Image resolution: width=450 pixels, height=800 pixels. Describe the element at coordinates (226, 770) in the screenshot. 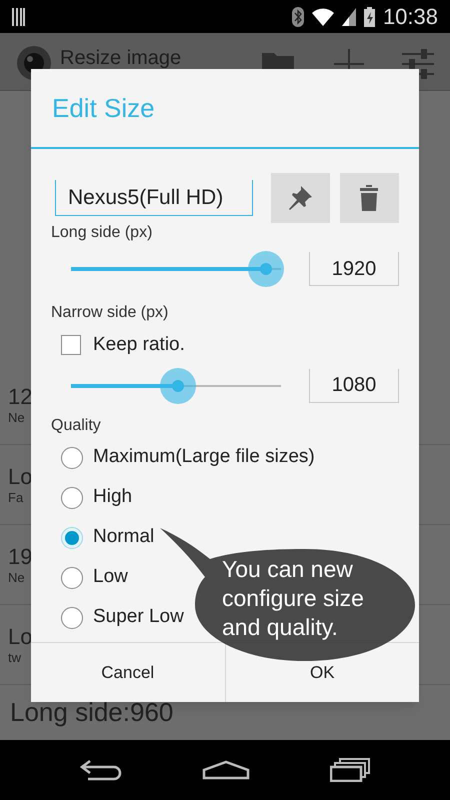

I see `home-icon` at that location.